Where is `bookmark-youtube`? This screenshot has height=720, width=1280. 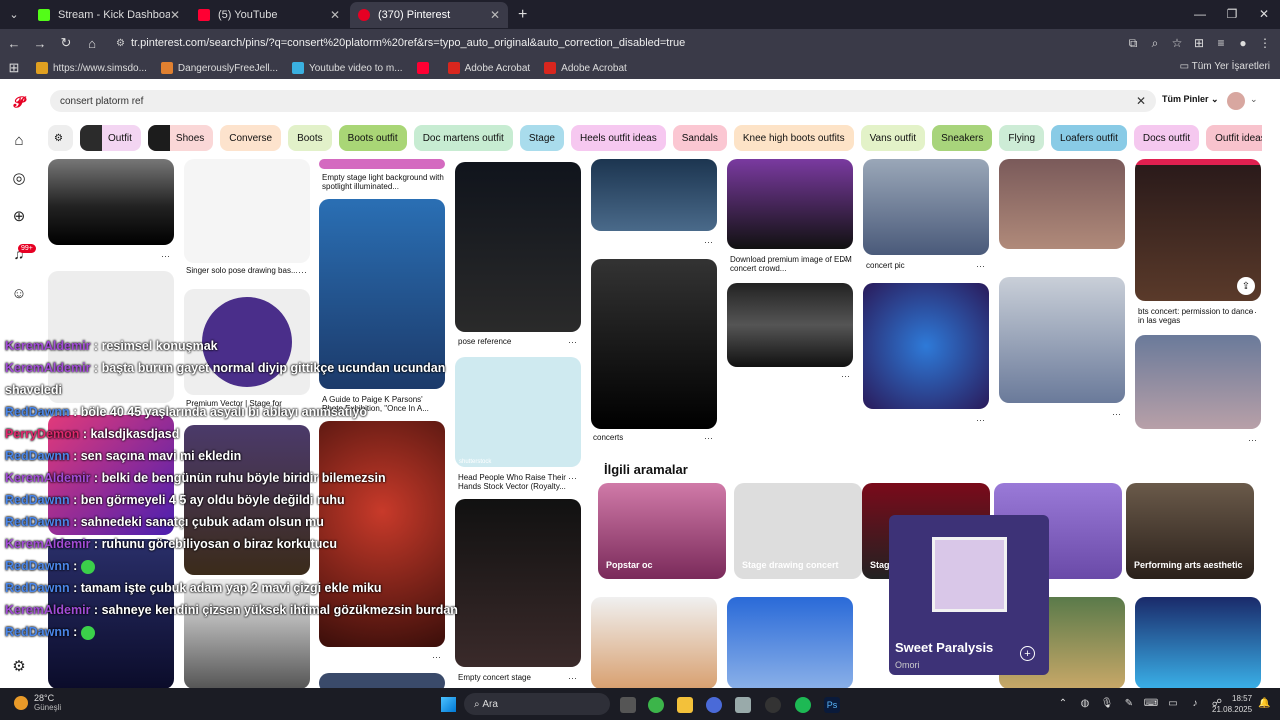 bookmark-youtube is located at coordinates (425, 68).